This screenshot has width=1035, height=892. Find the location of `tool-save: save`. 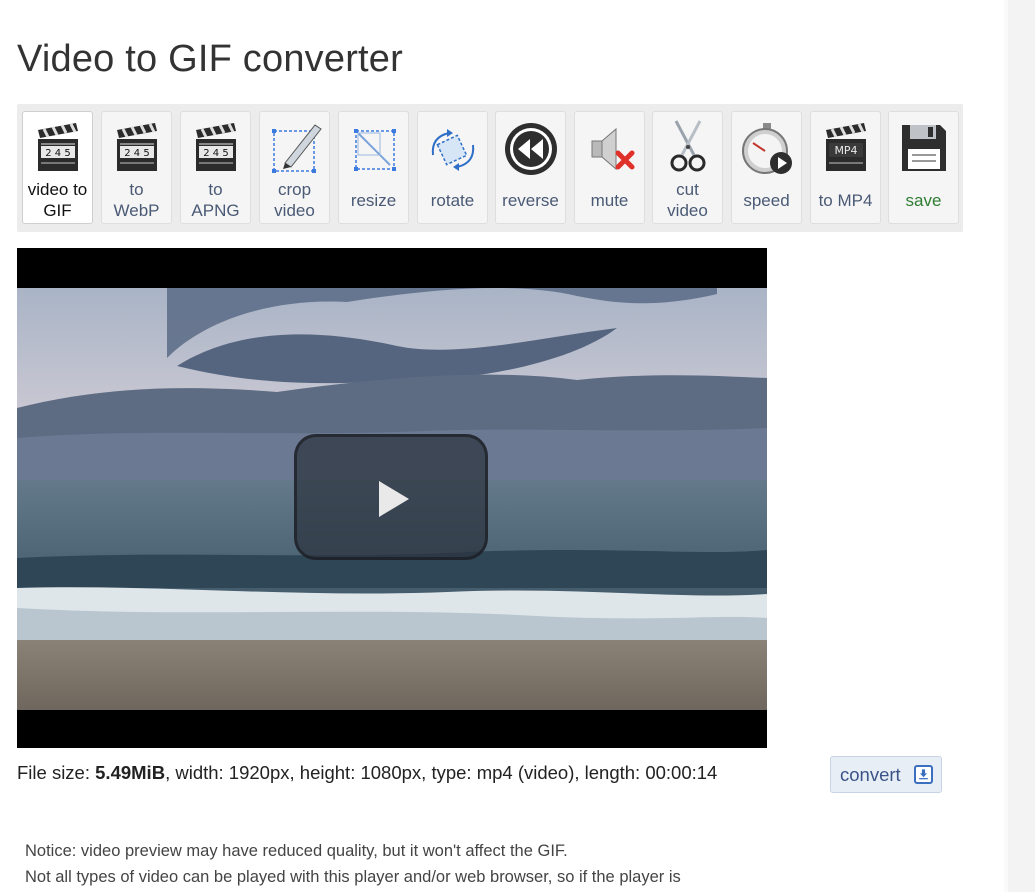

tool-save: save is located at coordinates (923, 167).